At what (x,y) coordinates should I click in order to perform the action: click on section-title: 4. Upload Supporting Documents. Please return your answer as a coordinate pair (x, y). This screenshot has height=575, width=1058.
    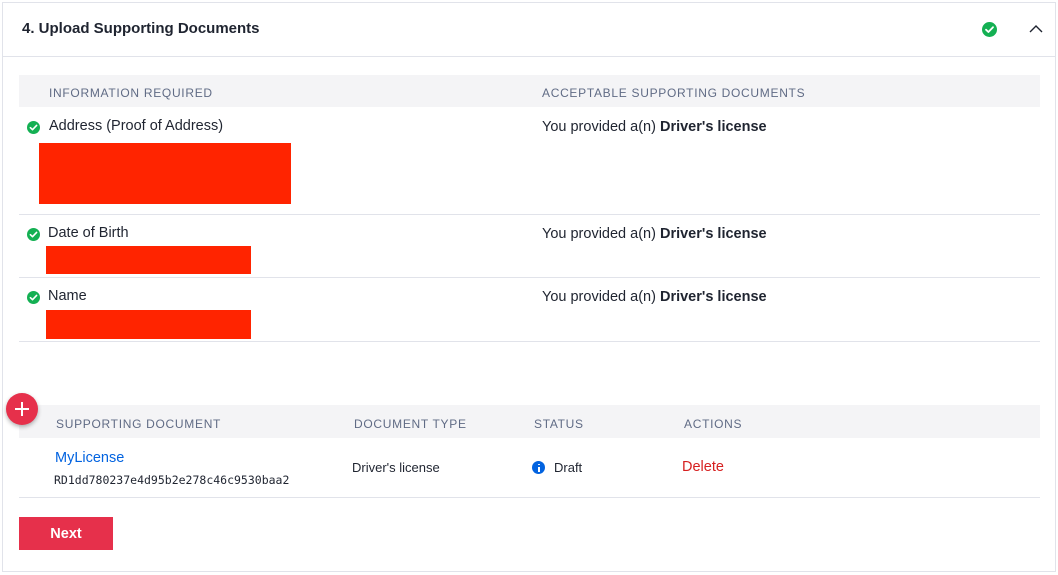
    Looking at the image, I should click on (141, 28).